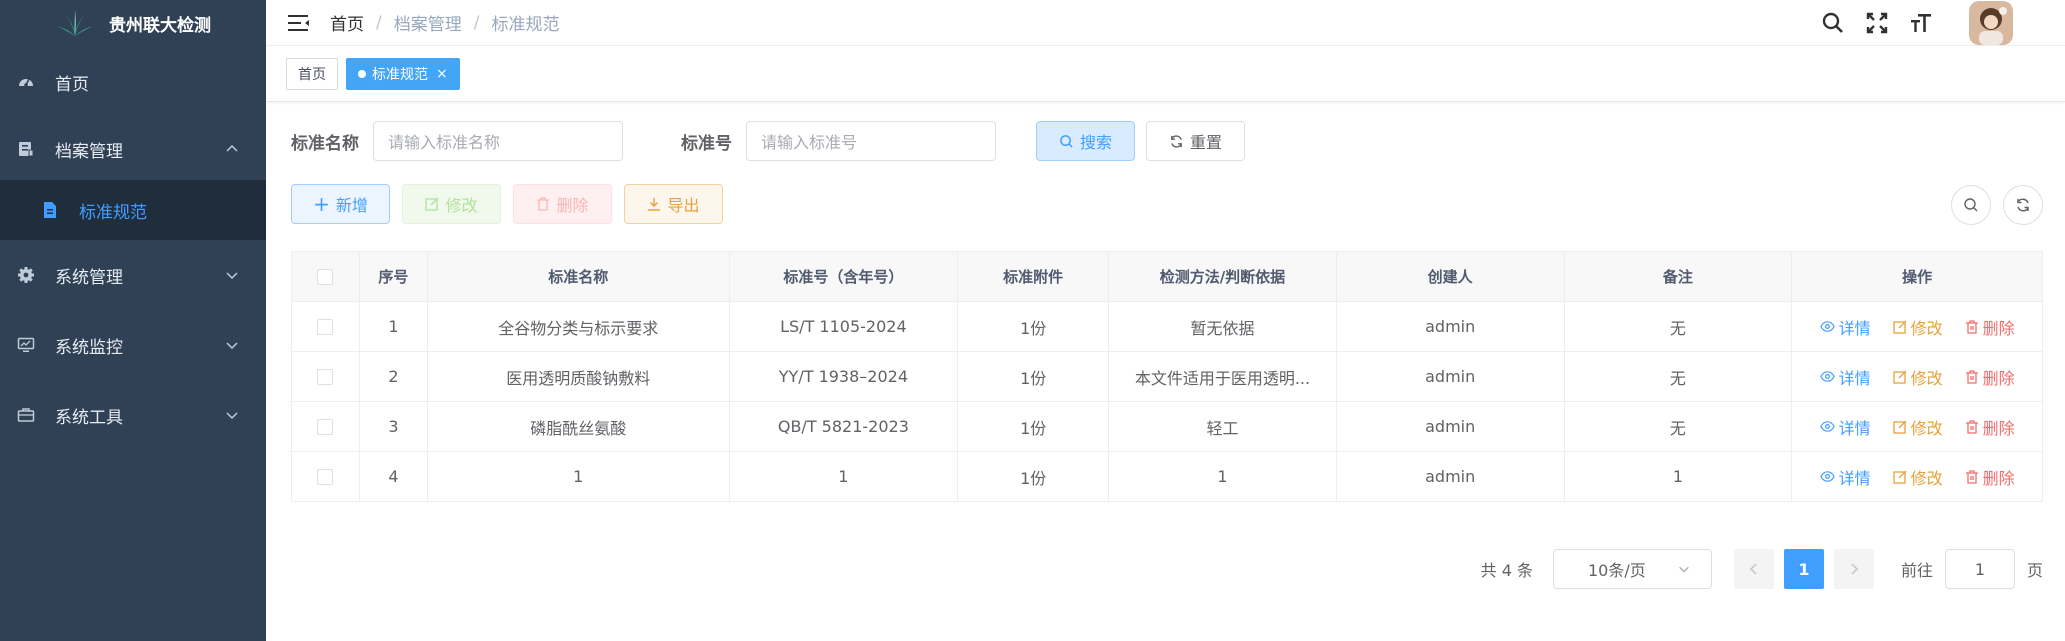  Describe the element at coordinates (133, 149) in the screenshot. I see `sidebar-item-archive: 档案管理` at that location.